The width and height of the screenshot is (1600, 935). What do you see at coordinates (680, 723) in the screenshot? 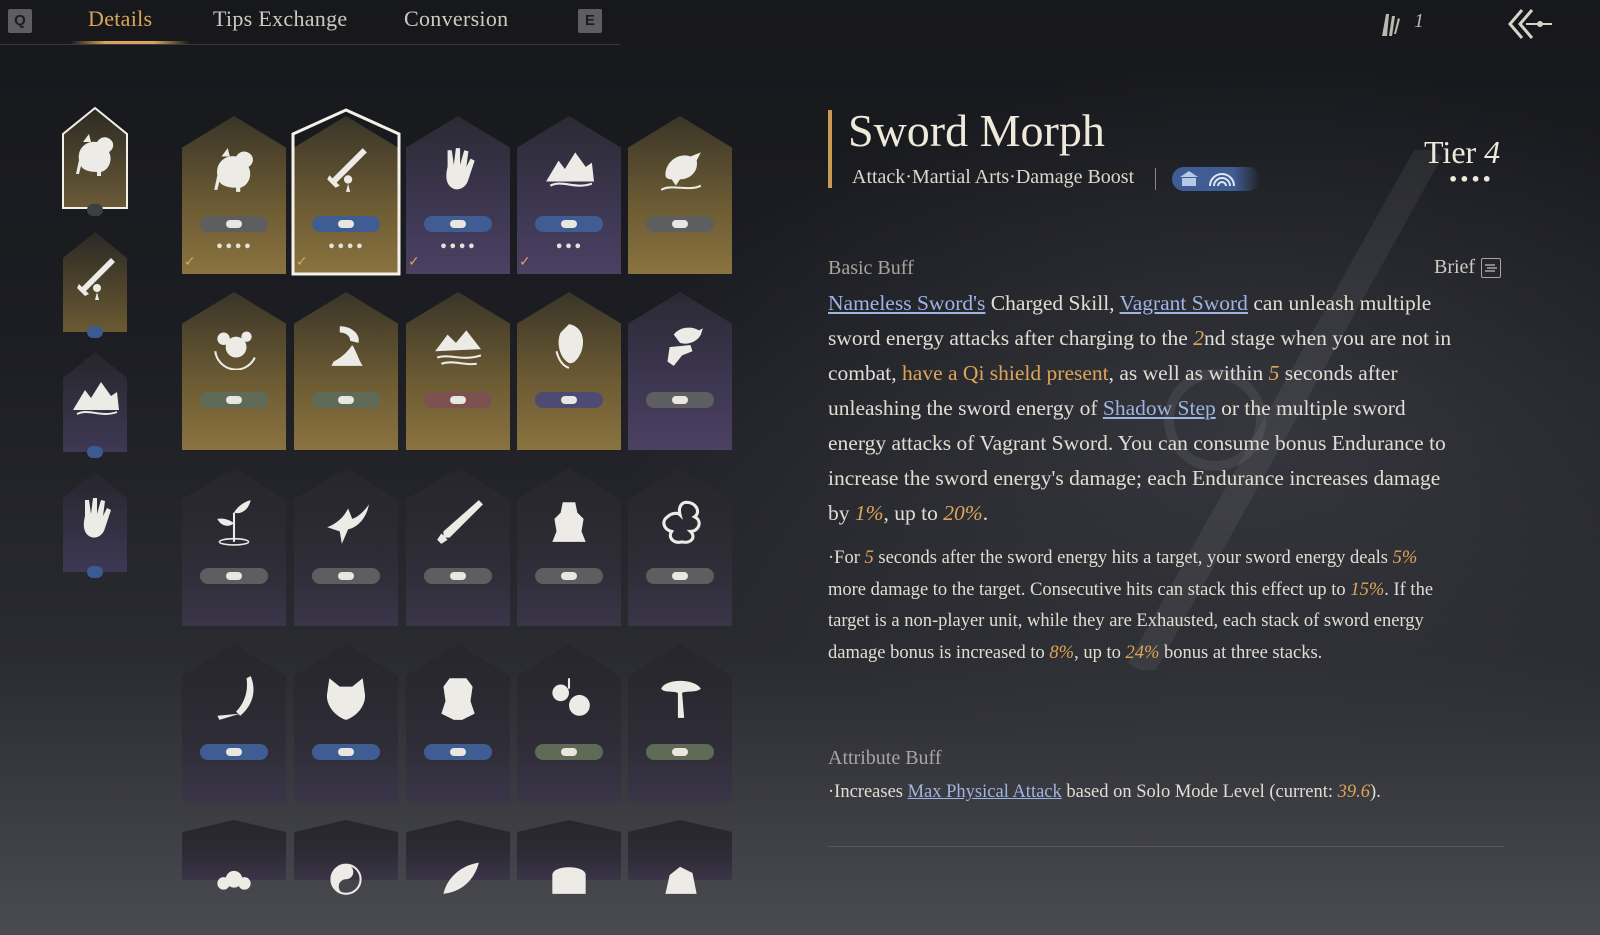
I see `skill-card-tree` at bounding box center [680, 723].